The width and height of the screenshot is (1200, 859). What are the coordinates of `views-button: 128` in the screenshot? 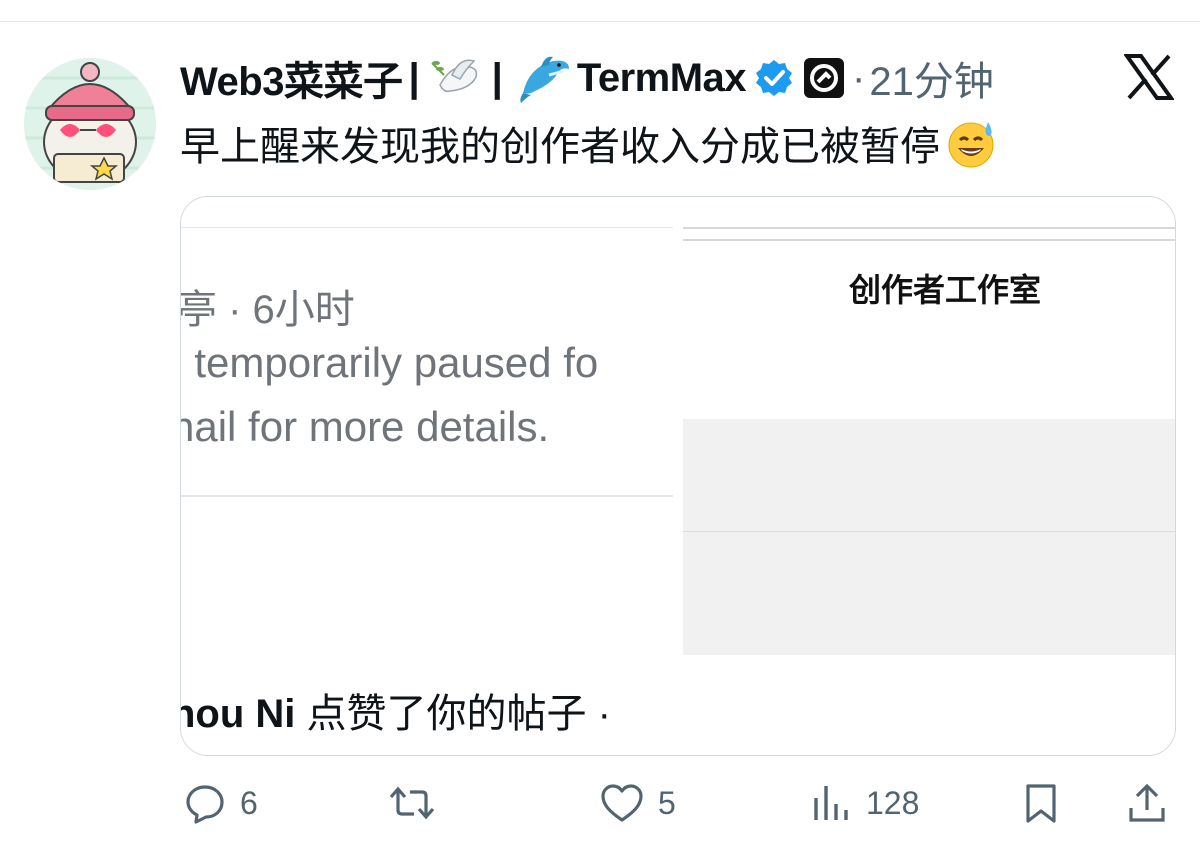 It's located at (864, 803).